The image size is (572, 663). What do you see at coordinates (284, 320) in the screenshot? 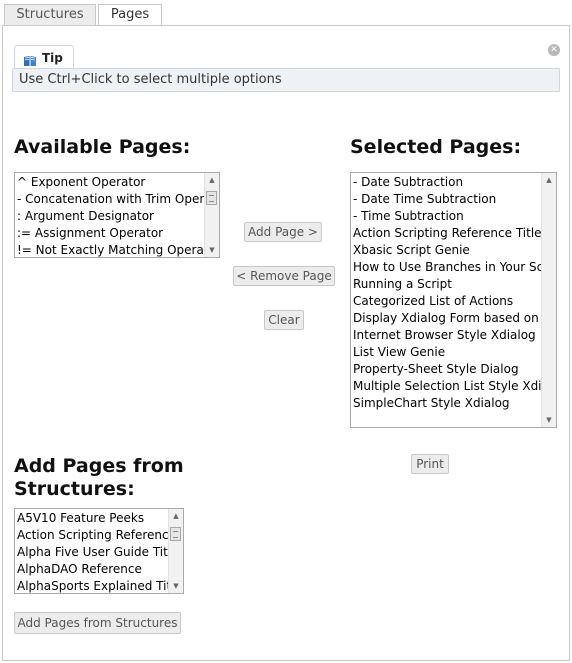
I see `clear-button: Clear` at bounding box center [284, 320].